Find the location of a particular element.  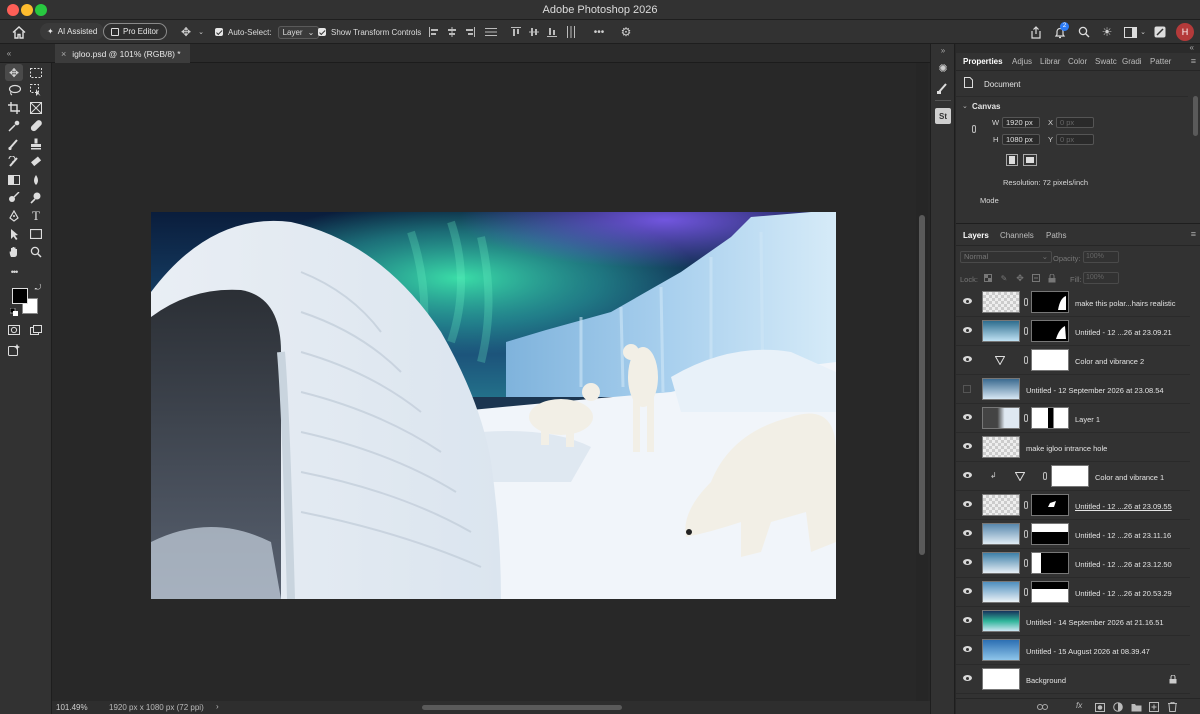

trash-delete-icon is located at coordinates (1172, 707).